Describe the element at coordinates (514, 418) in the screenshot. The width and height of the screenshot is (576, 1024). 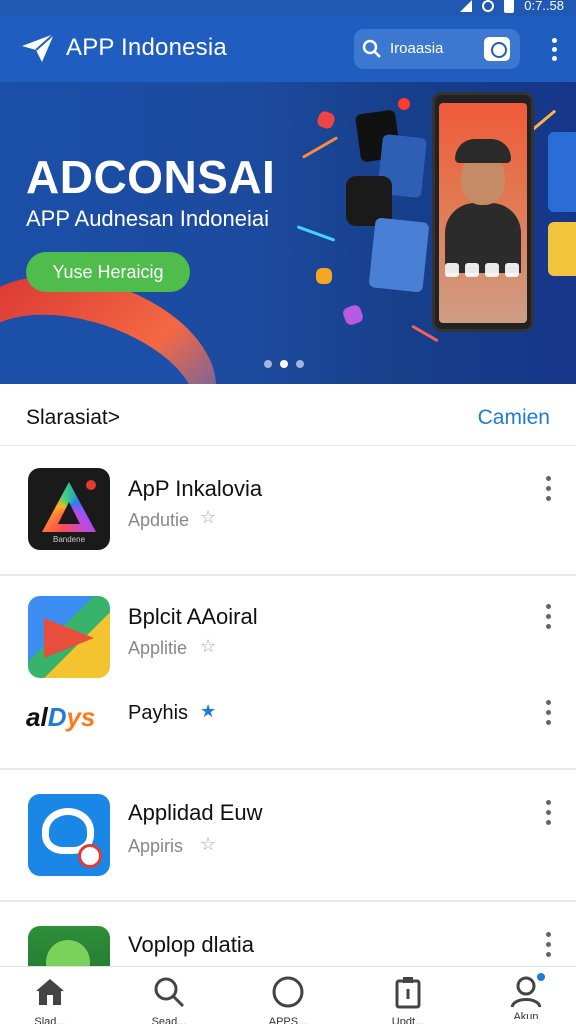
I see `see-all-link: Camien` at that location.